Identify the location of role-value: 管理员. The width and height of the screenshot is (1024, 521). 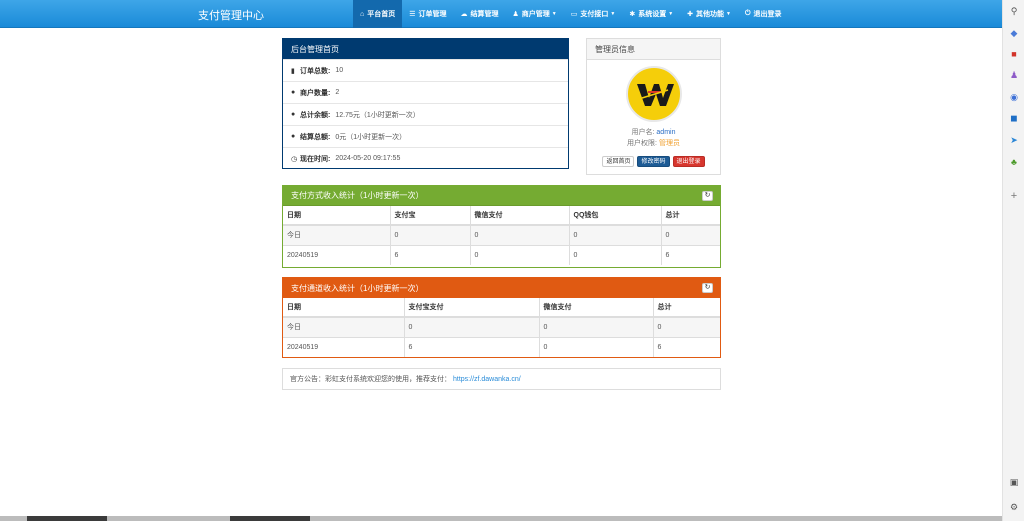
(669, 143).